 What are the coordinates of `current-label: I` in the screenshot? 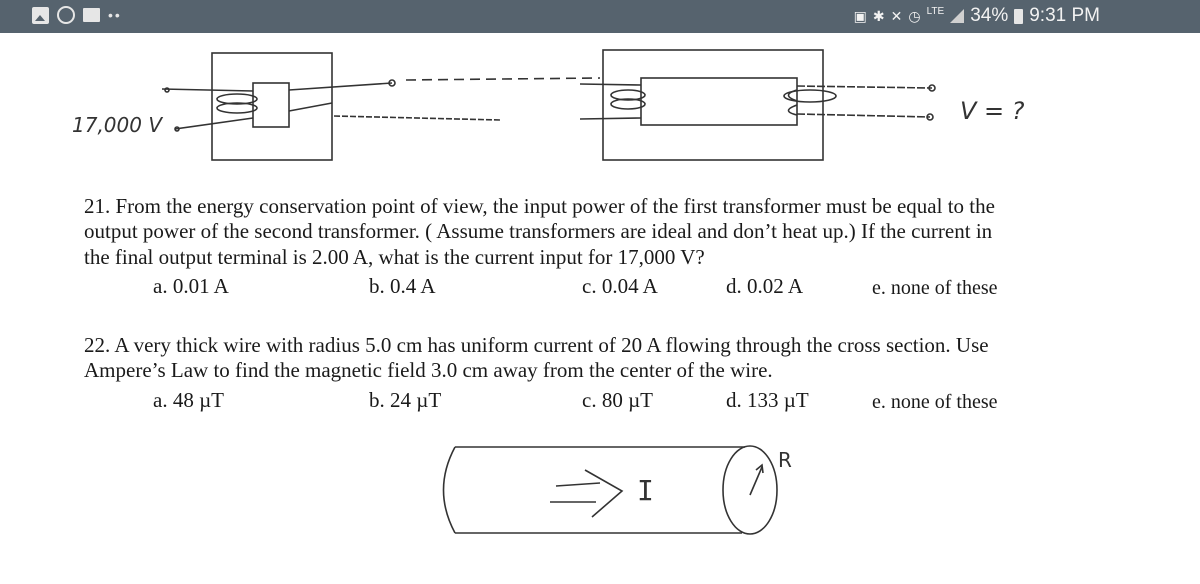 It's located at (645, 490).